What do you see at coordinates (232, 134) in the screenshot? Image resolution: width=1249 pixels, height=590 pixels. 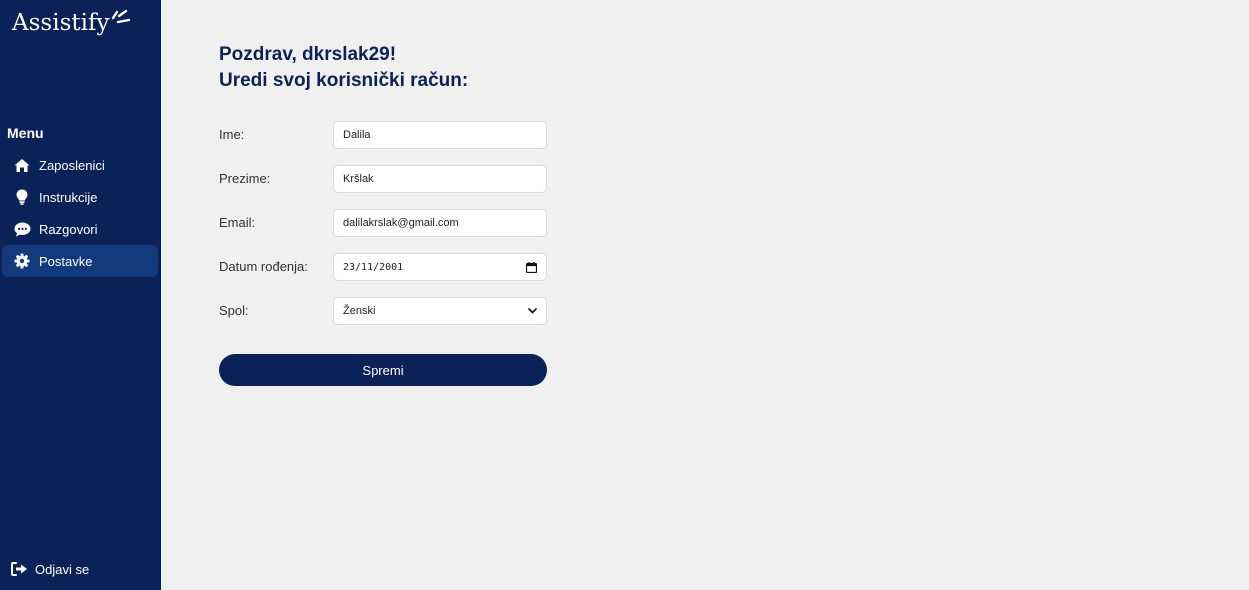 I see `first-name-label: Ime:` at bounding box center [232, 134].